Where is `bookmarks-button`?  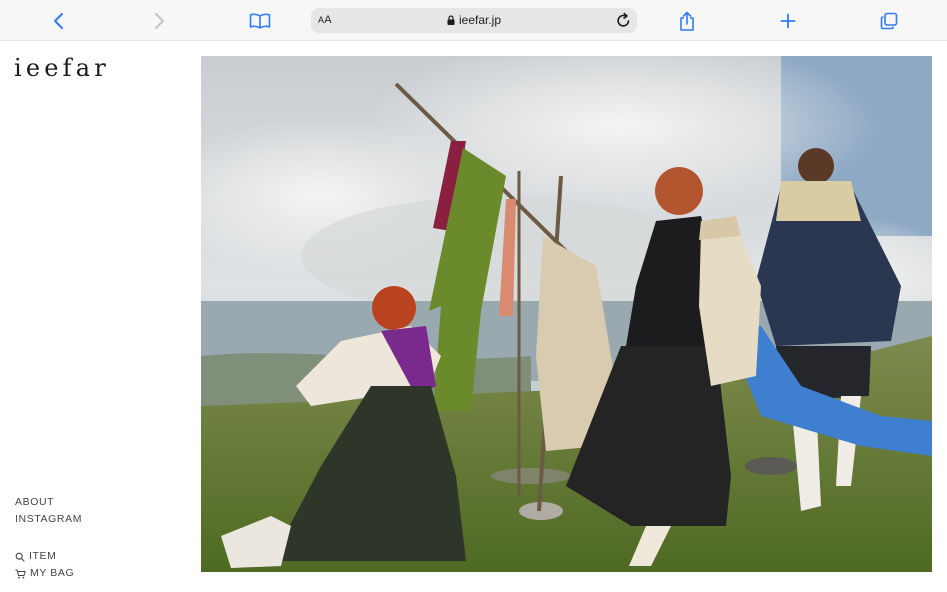 bookmarks-button is located at coordinates (260, 21).